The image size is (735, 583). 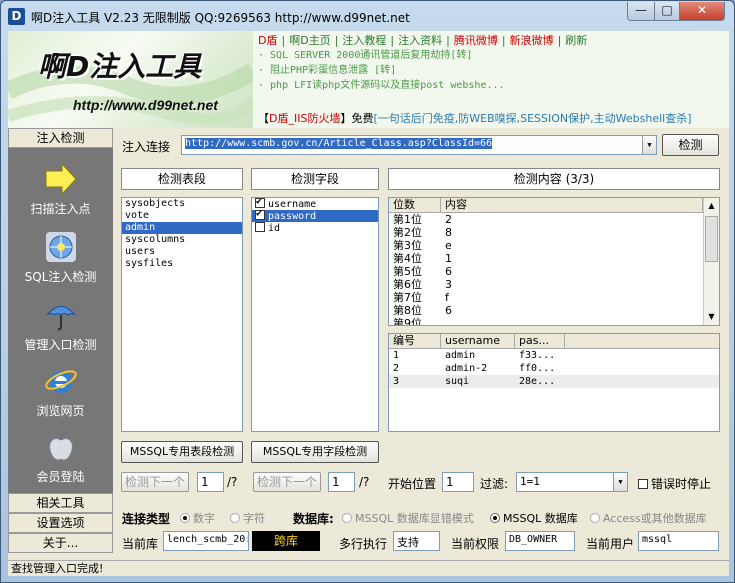 I want to click on tab-inject-detect: 注入检测, so click(x=60, y=138).